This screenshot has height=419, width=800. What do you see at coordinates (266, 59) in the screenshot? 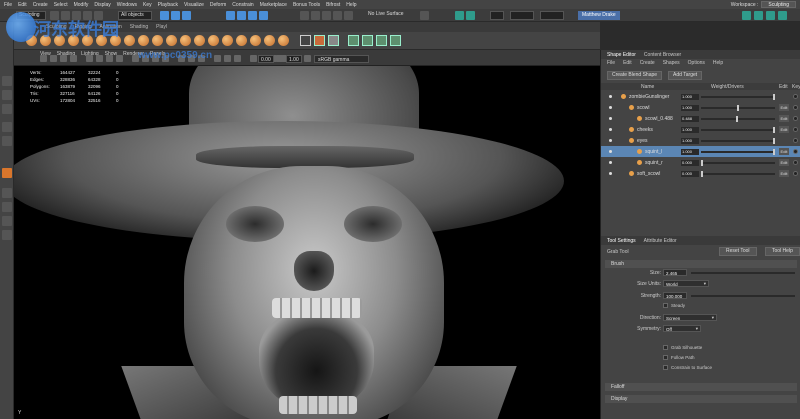
I see `exposure-field: 0.00` at bounding box center [266, 59].